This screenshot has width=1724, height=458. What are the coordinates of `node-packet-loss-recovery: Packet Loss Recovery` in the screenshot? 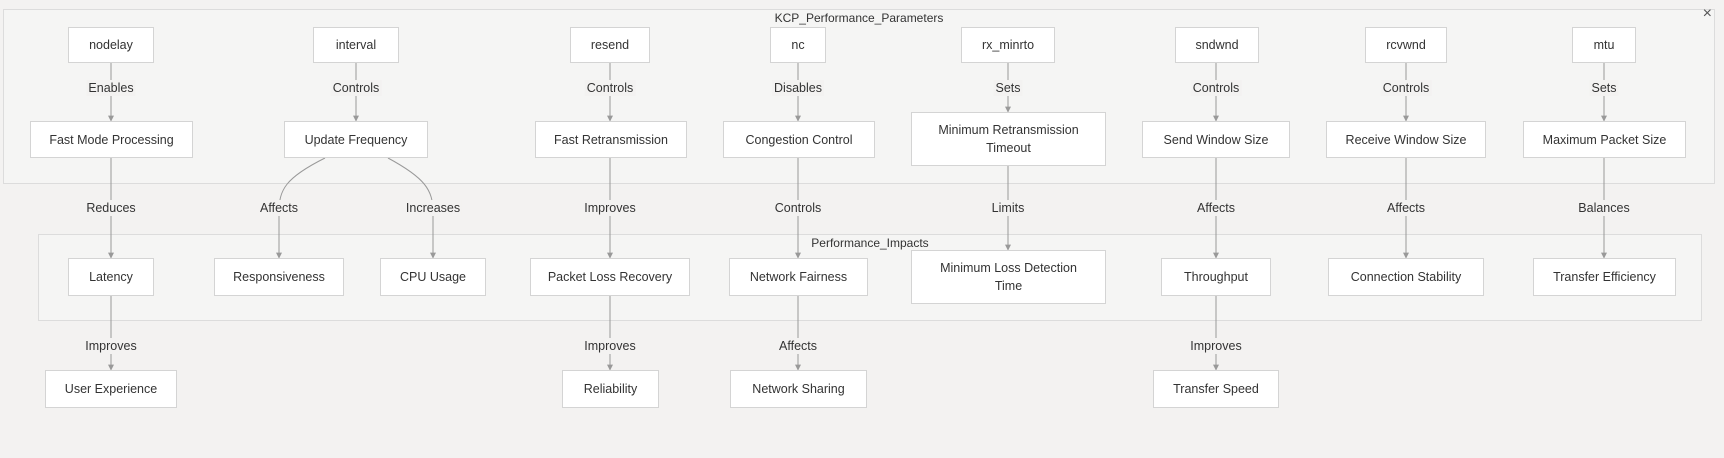 It's located at (610, 277).